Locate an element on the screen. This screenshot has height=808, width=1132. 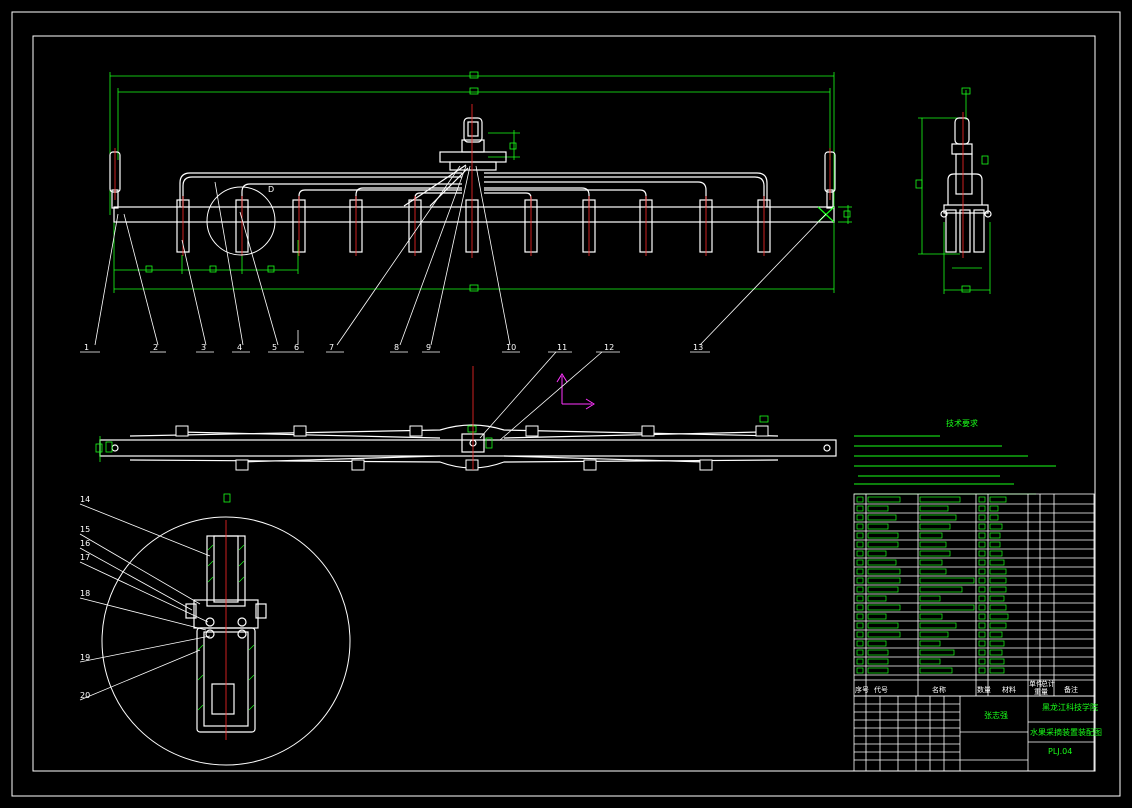
callout-label: 9 is located at coordinates (428, 347).